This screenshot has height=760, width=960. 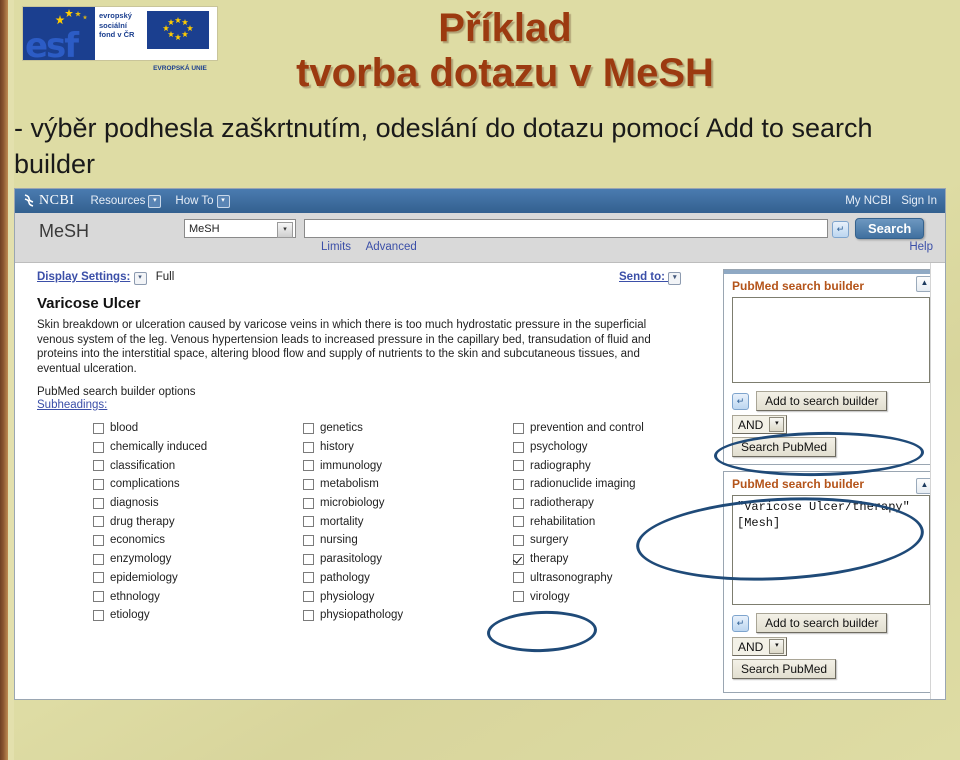 What do you see at coordinates (919, 201) in the screenshot?
I see `link-sign-in: Sign In` at bounding box center [919, 201].